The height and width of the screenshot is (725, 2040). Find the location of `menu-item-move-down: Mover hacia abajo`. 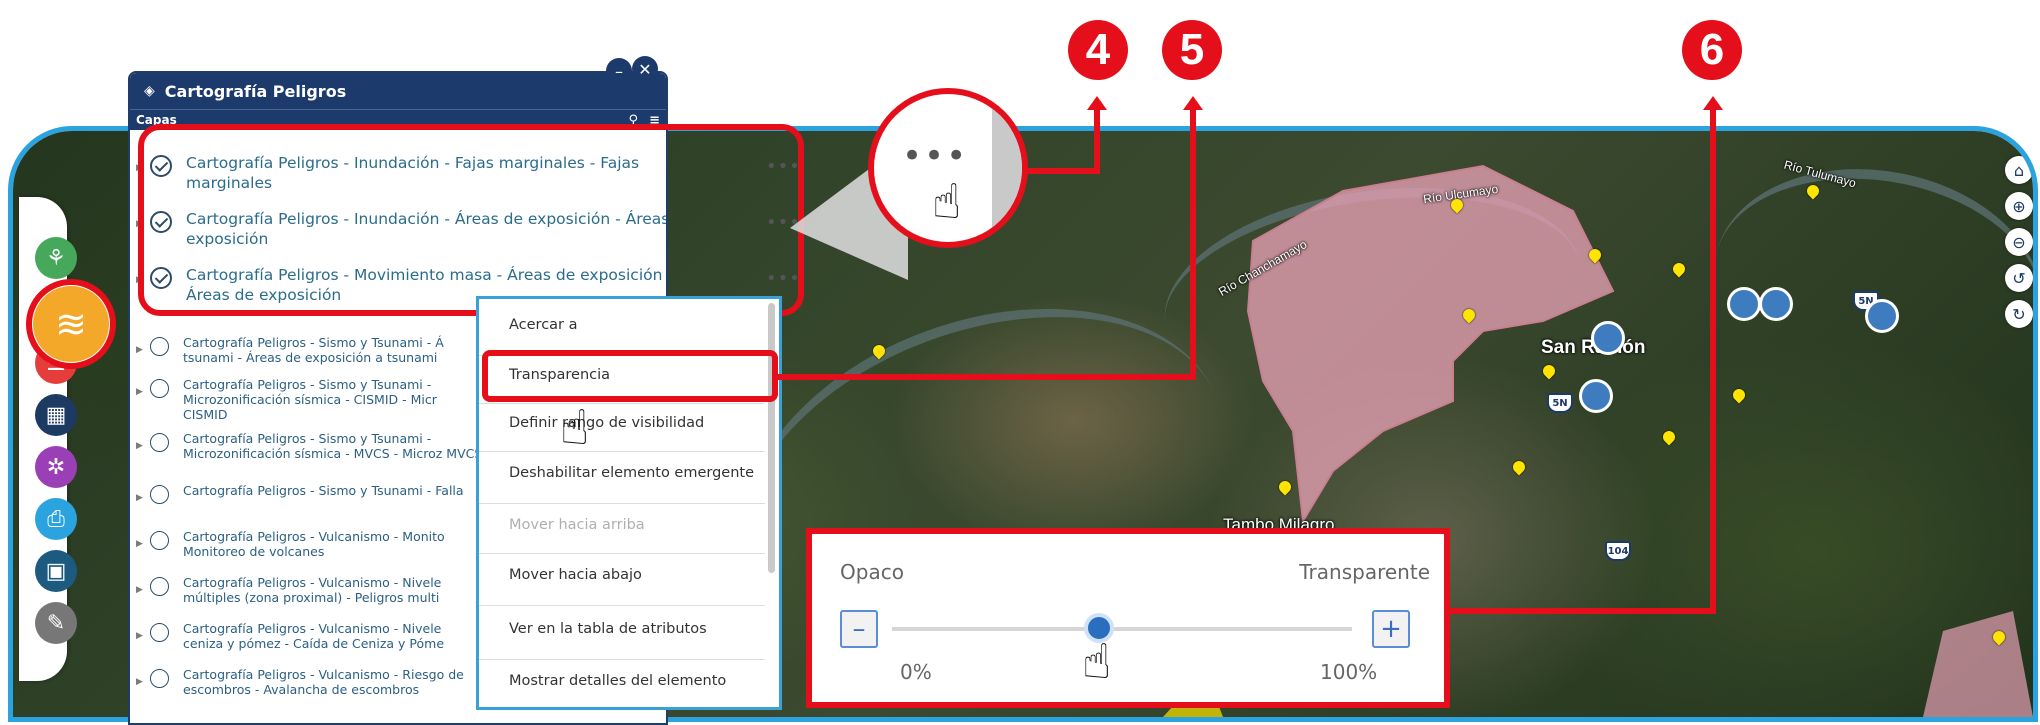

menu-item-move-down: Mover hacia abajo is located at coordinates (575, 575).